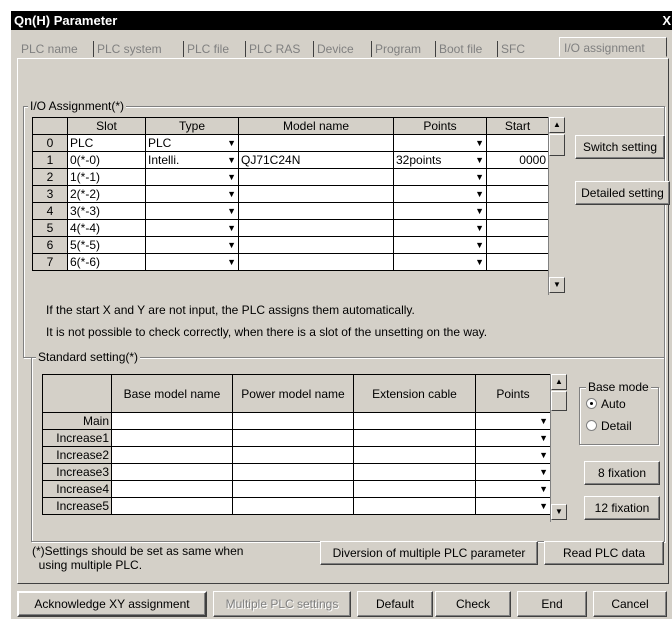 The height and width of the screenshot is (619, 672). Describe the element at coordinates (429, 553) in the screenshot. I see `diversion-button: Diversion of multiple PLC parameter` at that location.